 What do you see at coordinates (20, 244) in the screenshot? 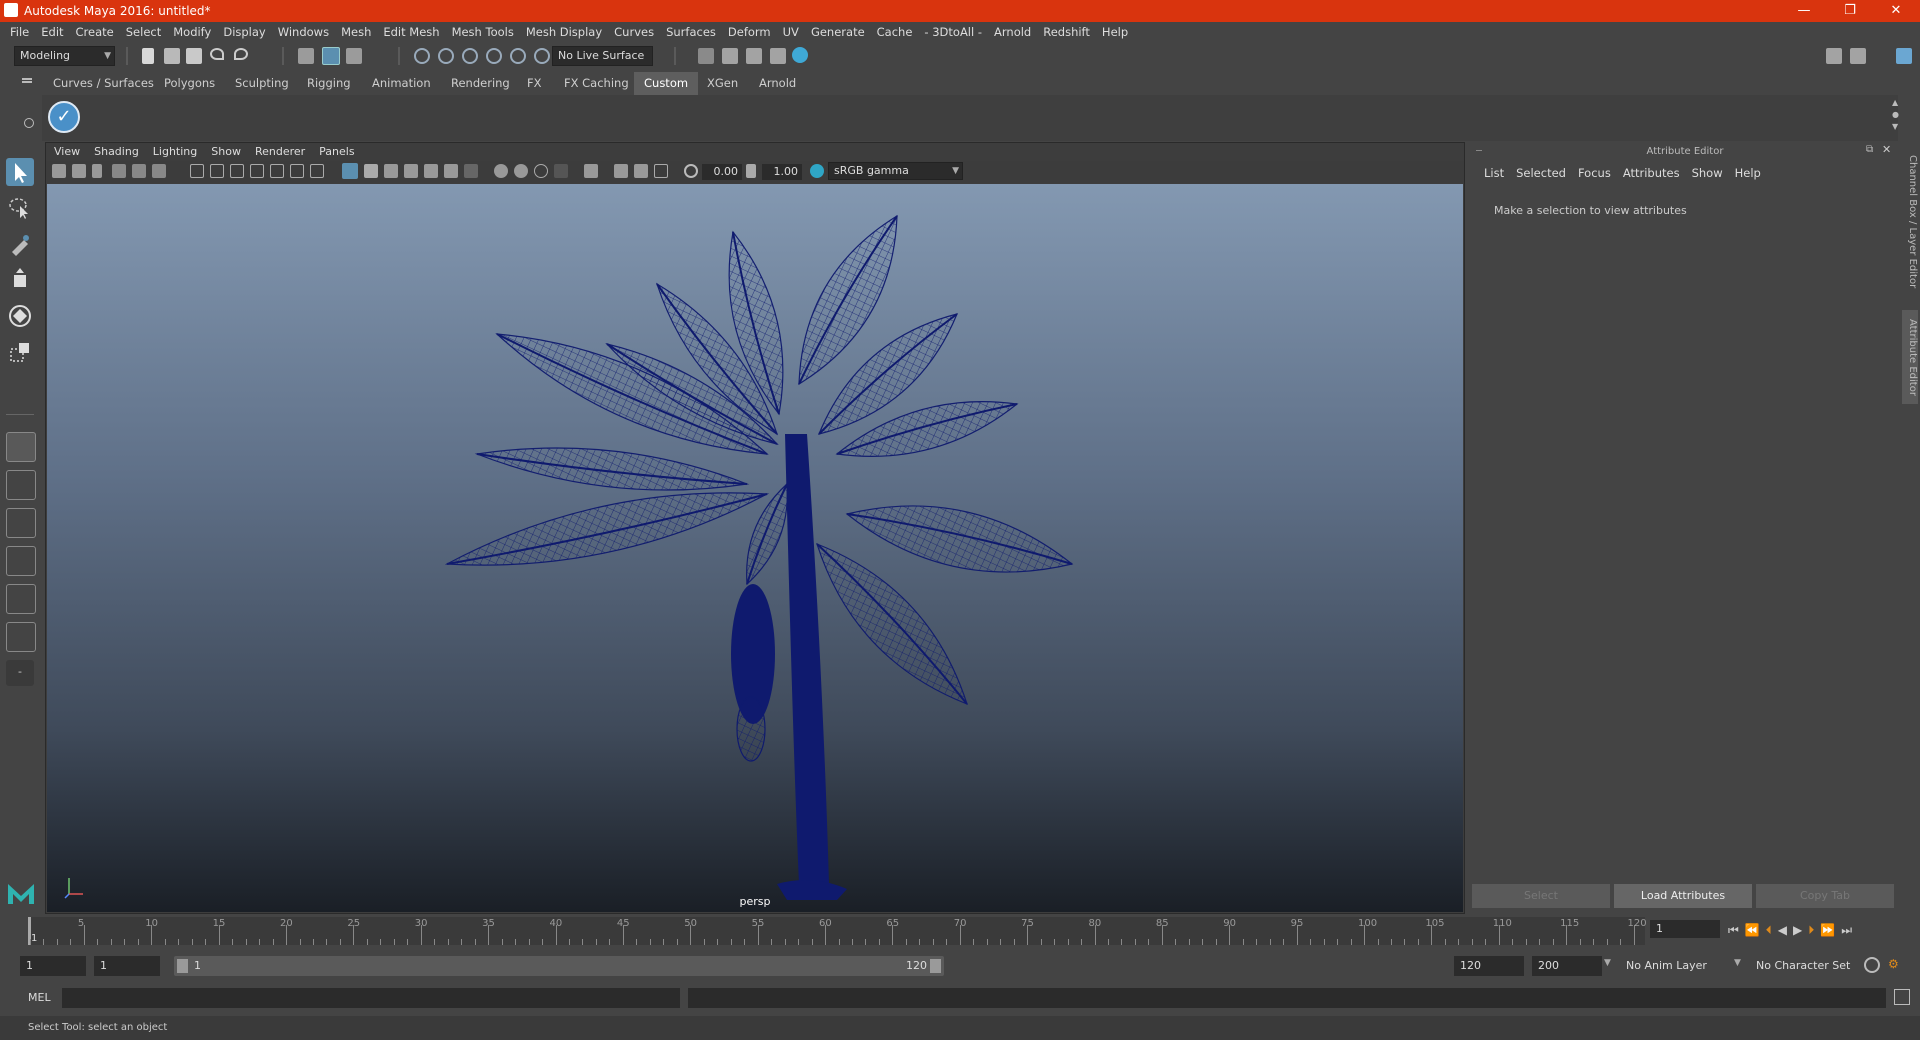
I see `paint-select-tool-icon` at bounding box center [20, 244].